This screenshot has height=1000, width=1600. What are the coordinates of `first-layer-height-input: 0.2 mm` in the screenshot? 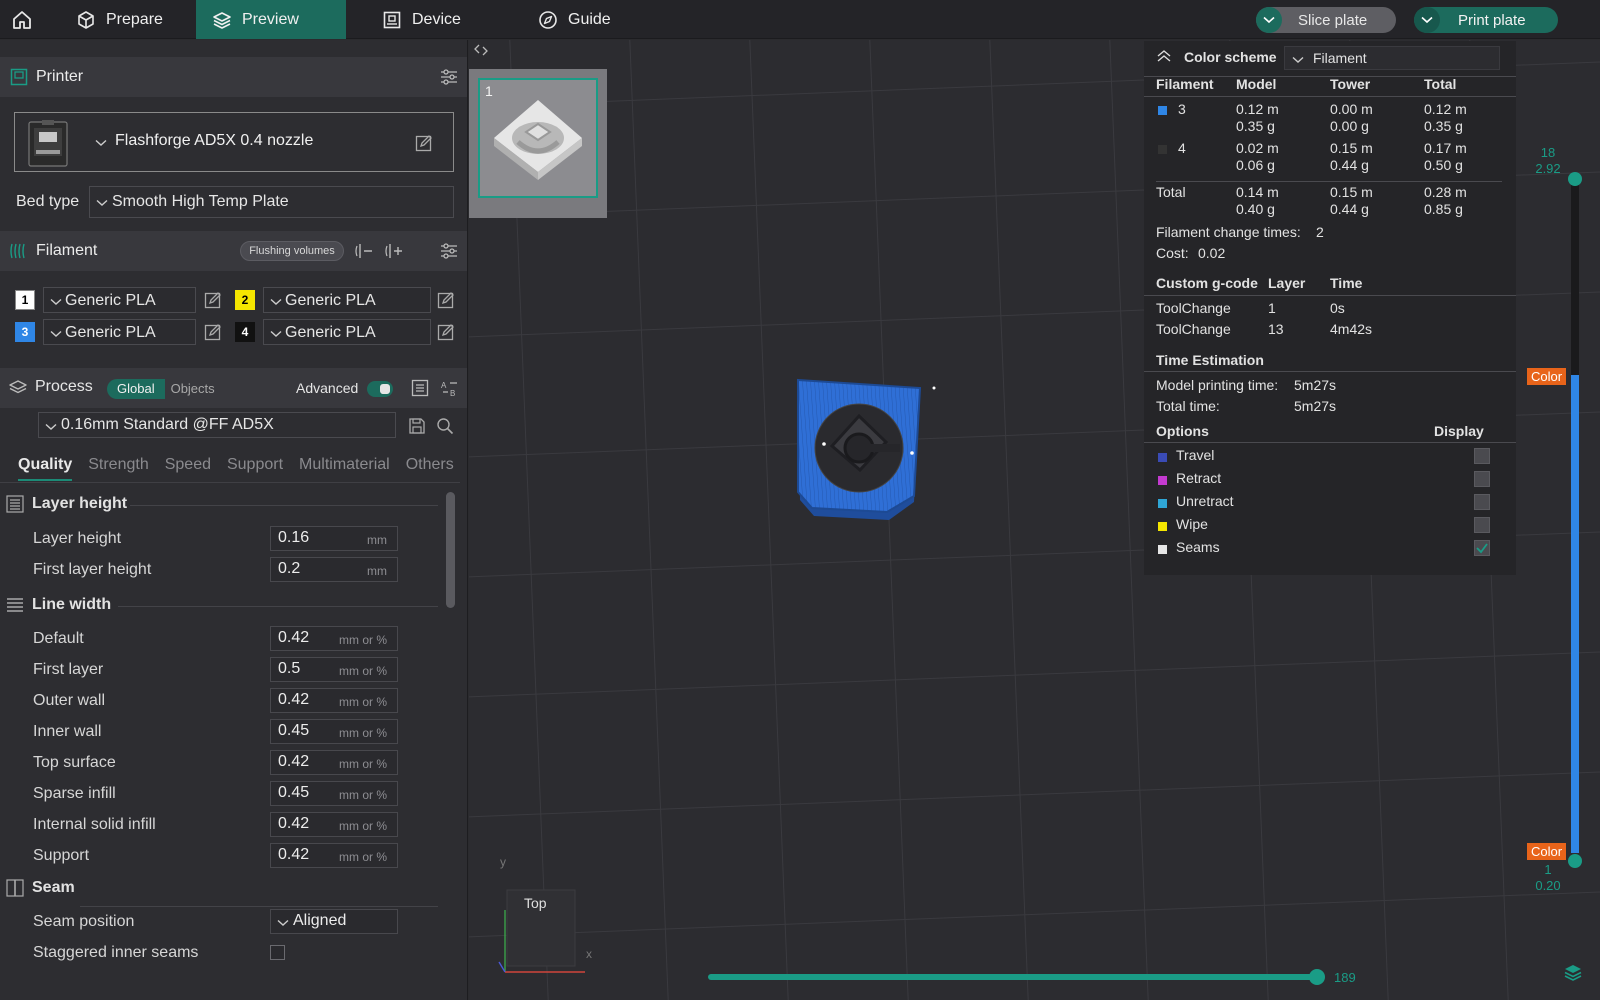 It's located at (334, 569).